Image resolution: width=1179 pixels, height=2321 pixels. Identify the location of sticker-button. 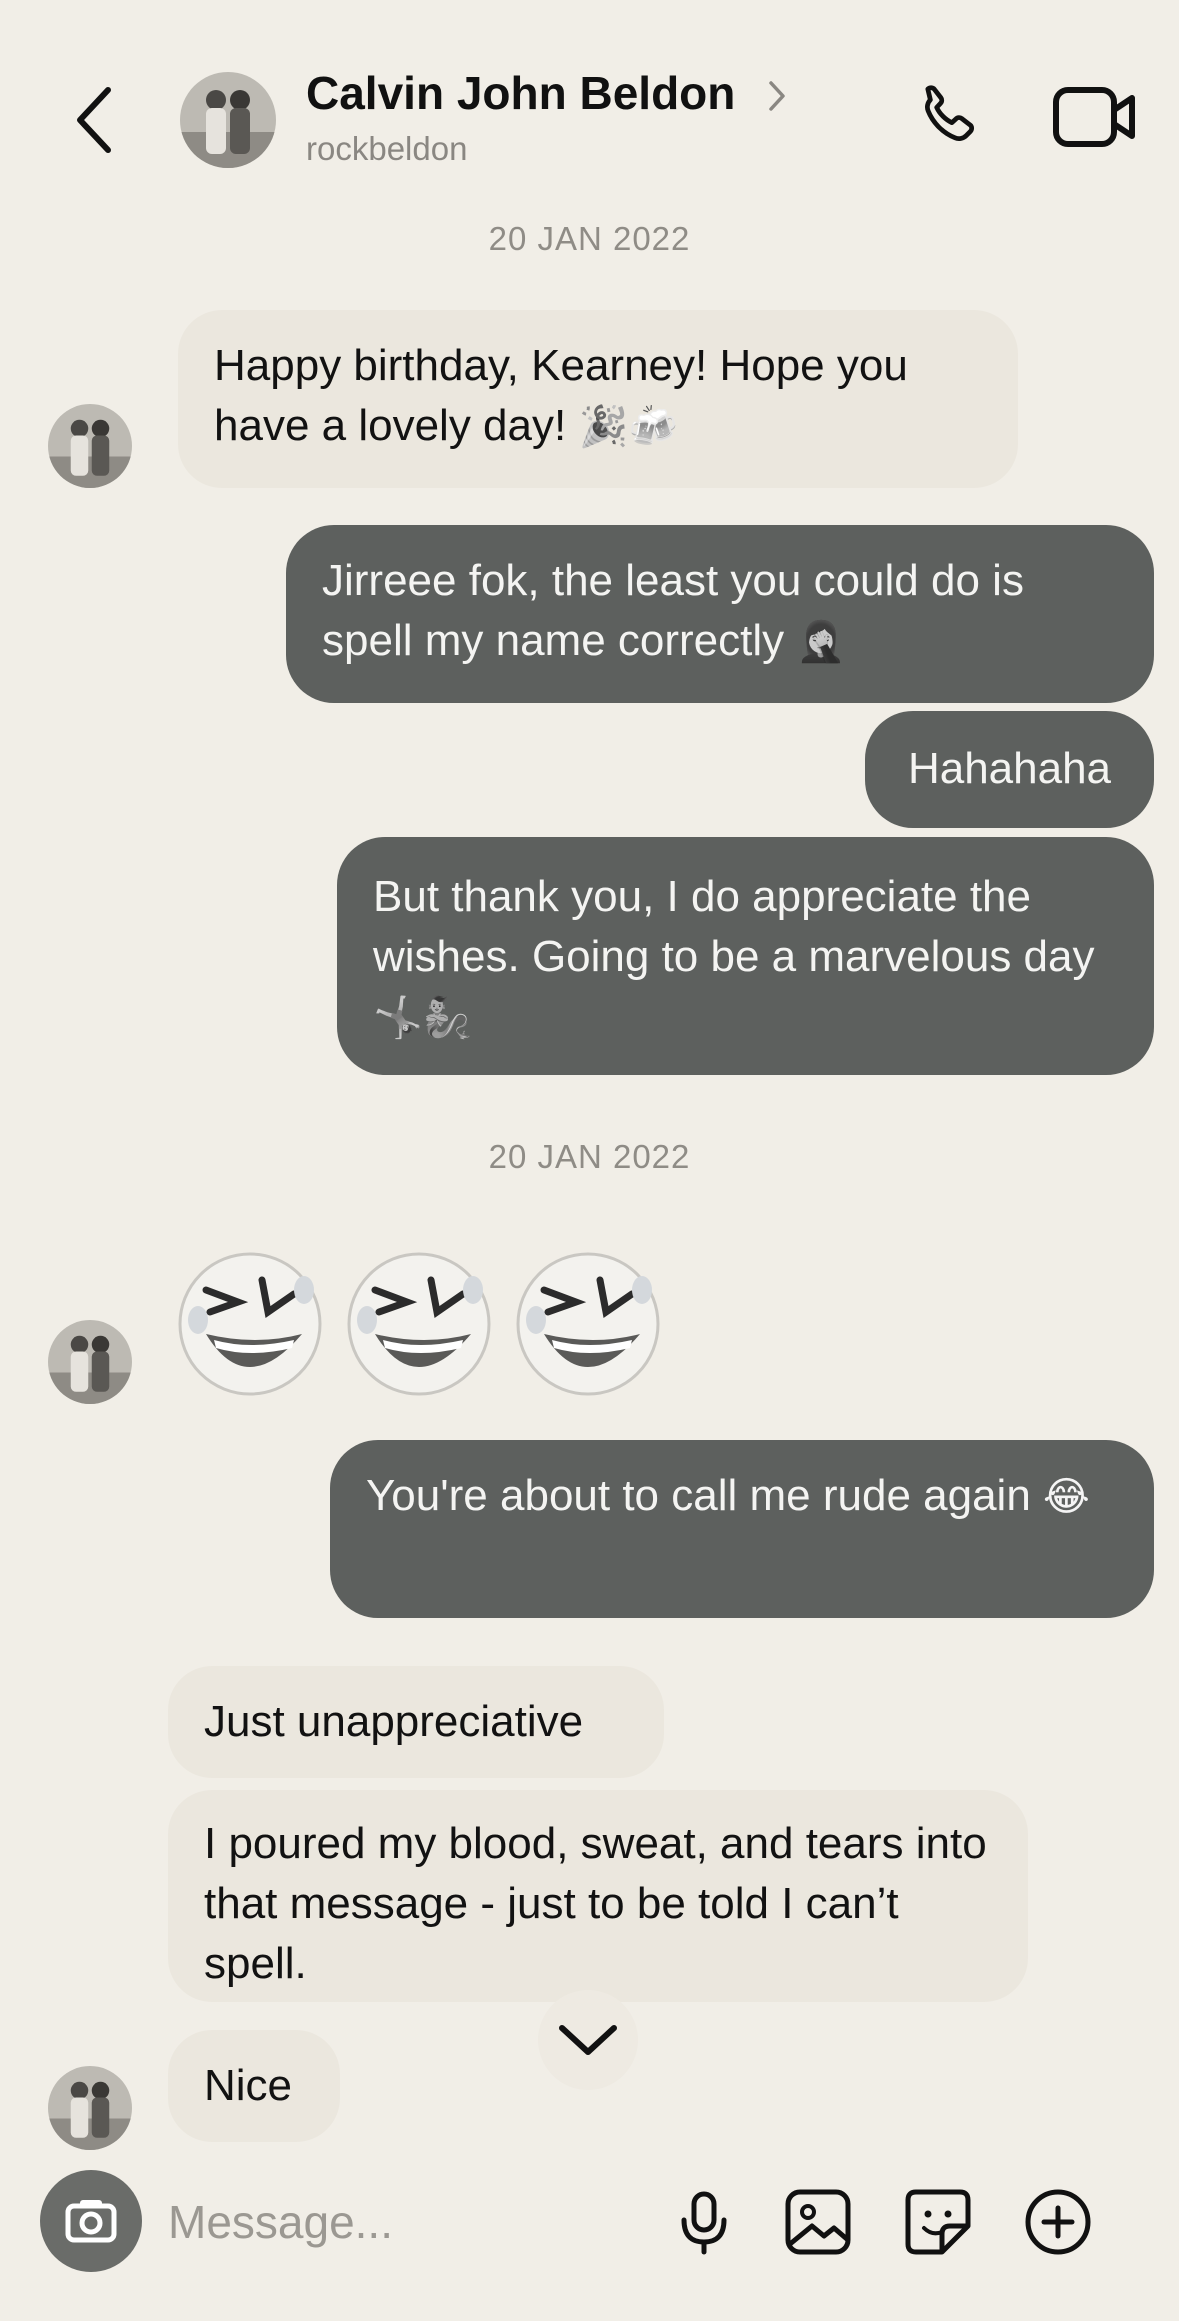
(938, 2222).